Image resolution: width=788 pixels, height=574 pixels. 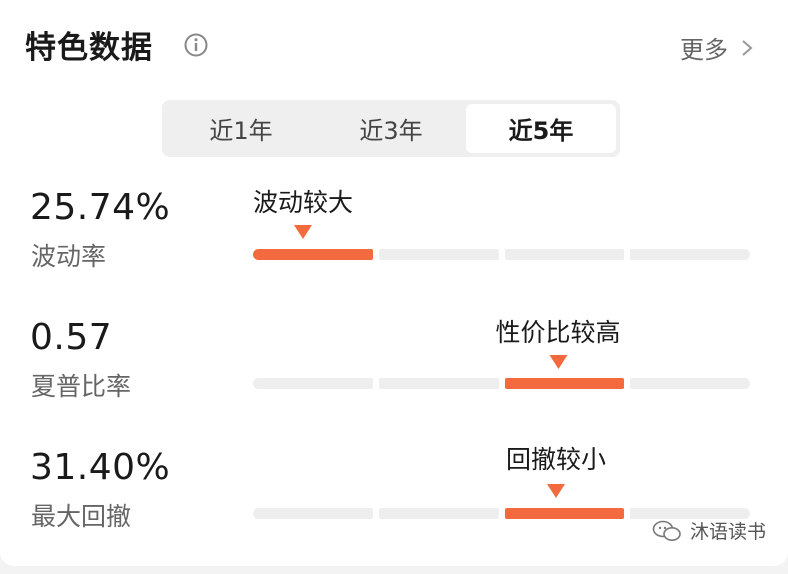 I want to click on level-callout: 性价比较高, so click(x=558, y=341).